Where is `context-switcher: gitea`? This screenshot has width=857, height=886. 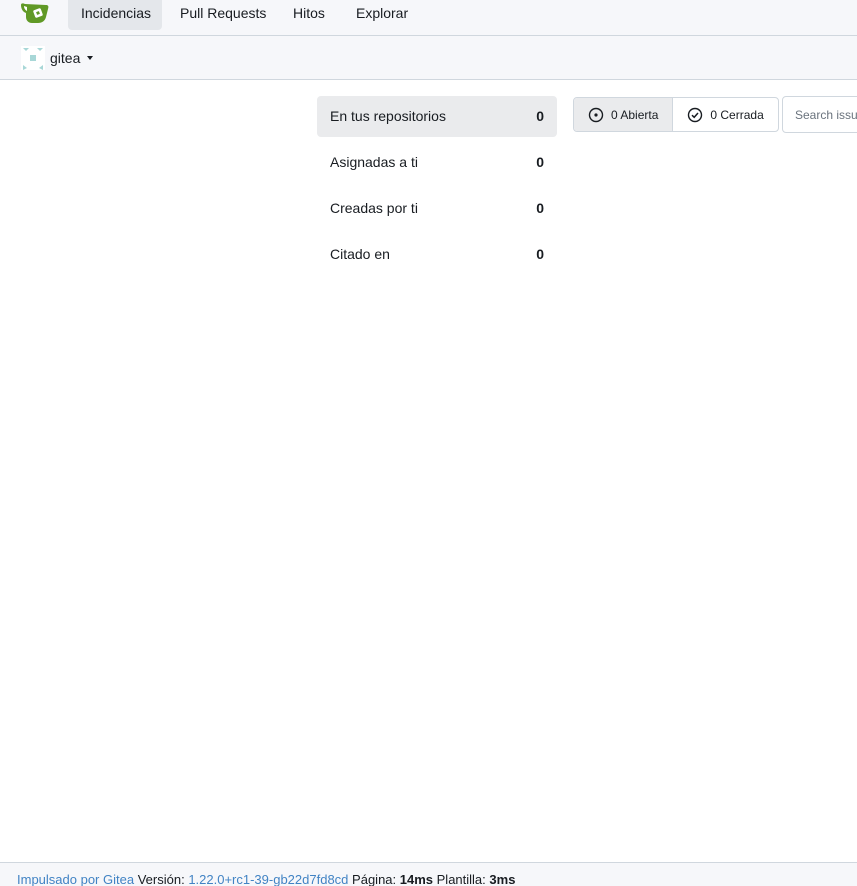 context-switcher: gitea is located at coordinates (57, 58).